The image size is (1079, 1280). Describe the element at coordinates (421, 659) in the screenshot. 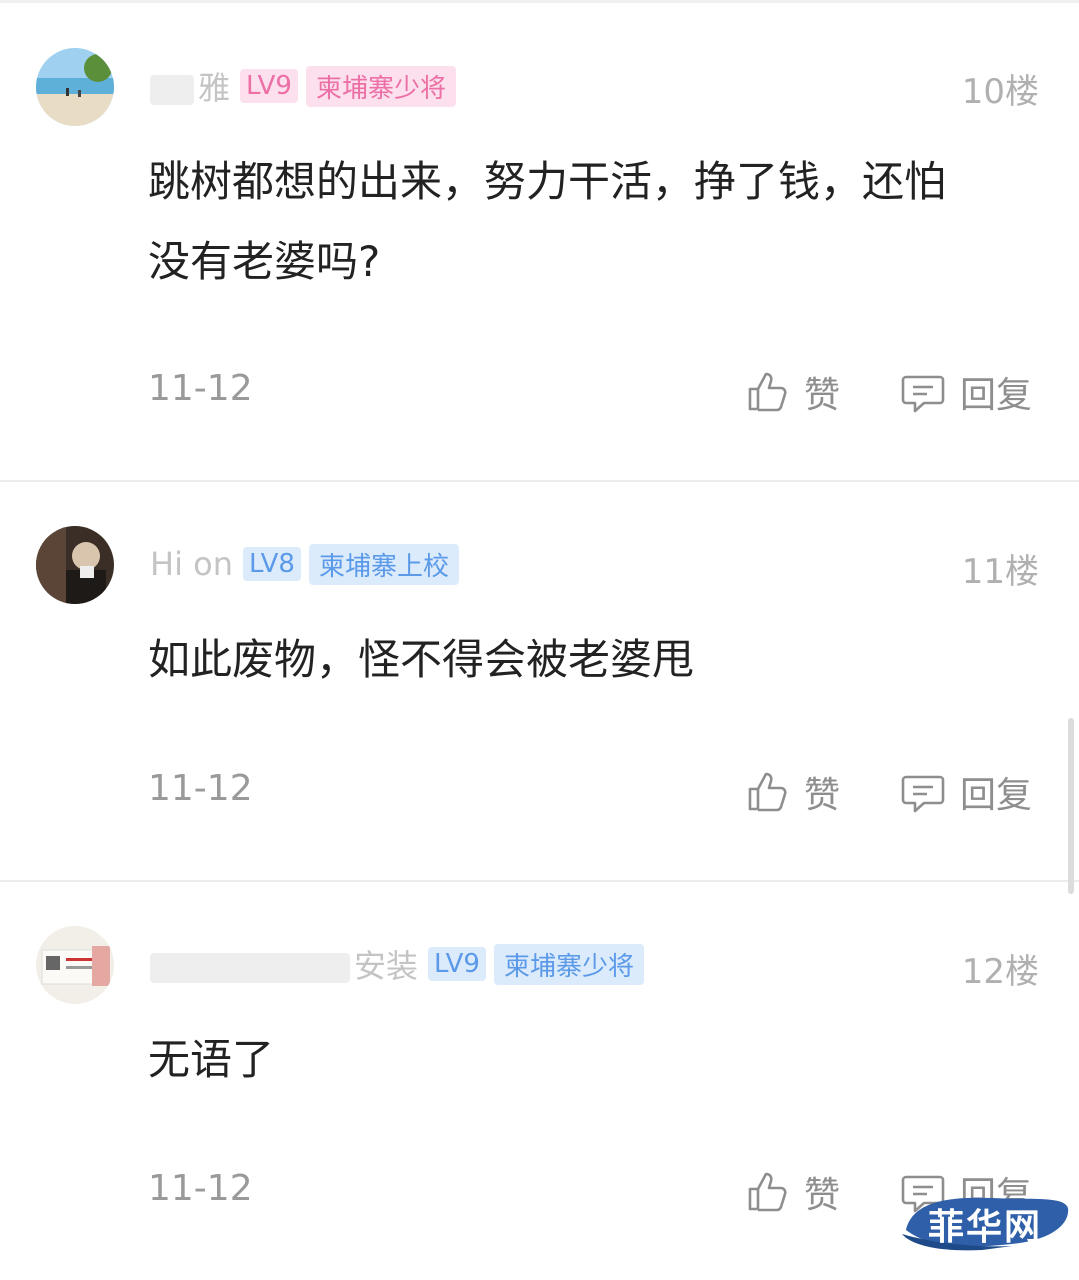

I see `comment-text: 如此废物，怪不得会被老婆甩` at that location.